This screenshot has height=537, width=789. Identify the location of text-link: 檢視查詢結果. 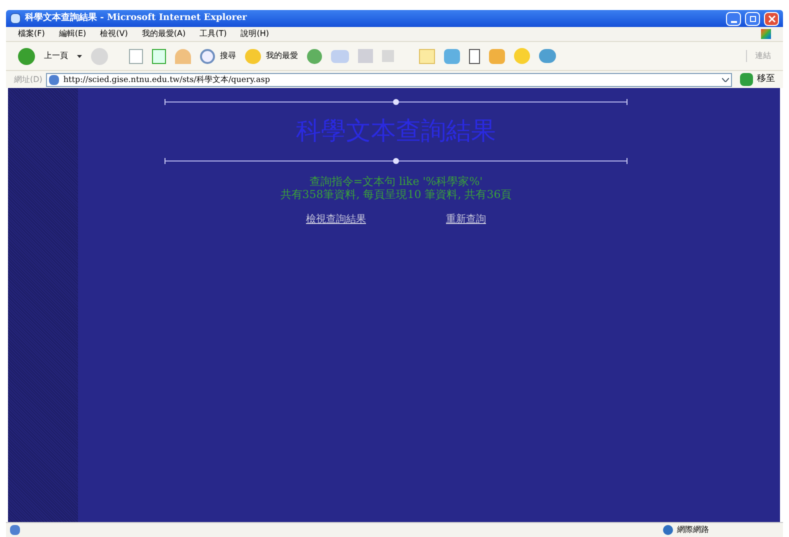
(336, 219).